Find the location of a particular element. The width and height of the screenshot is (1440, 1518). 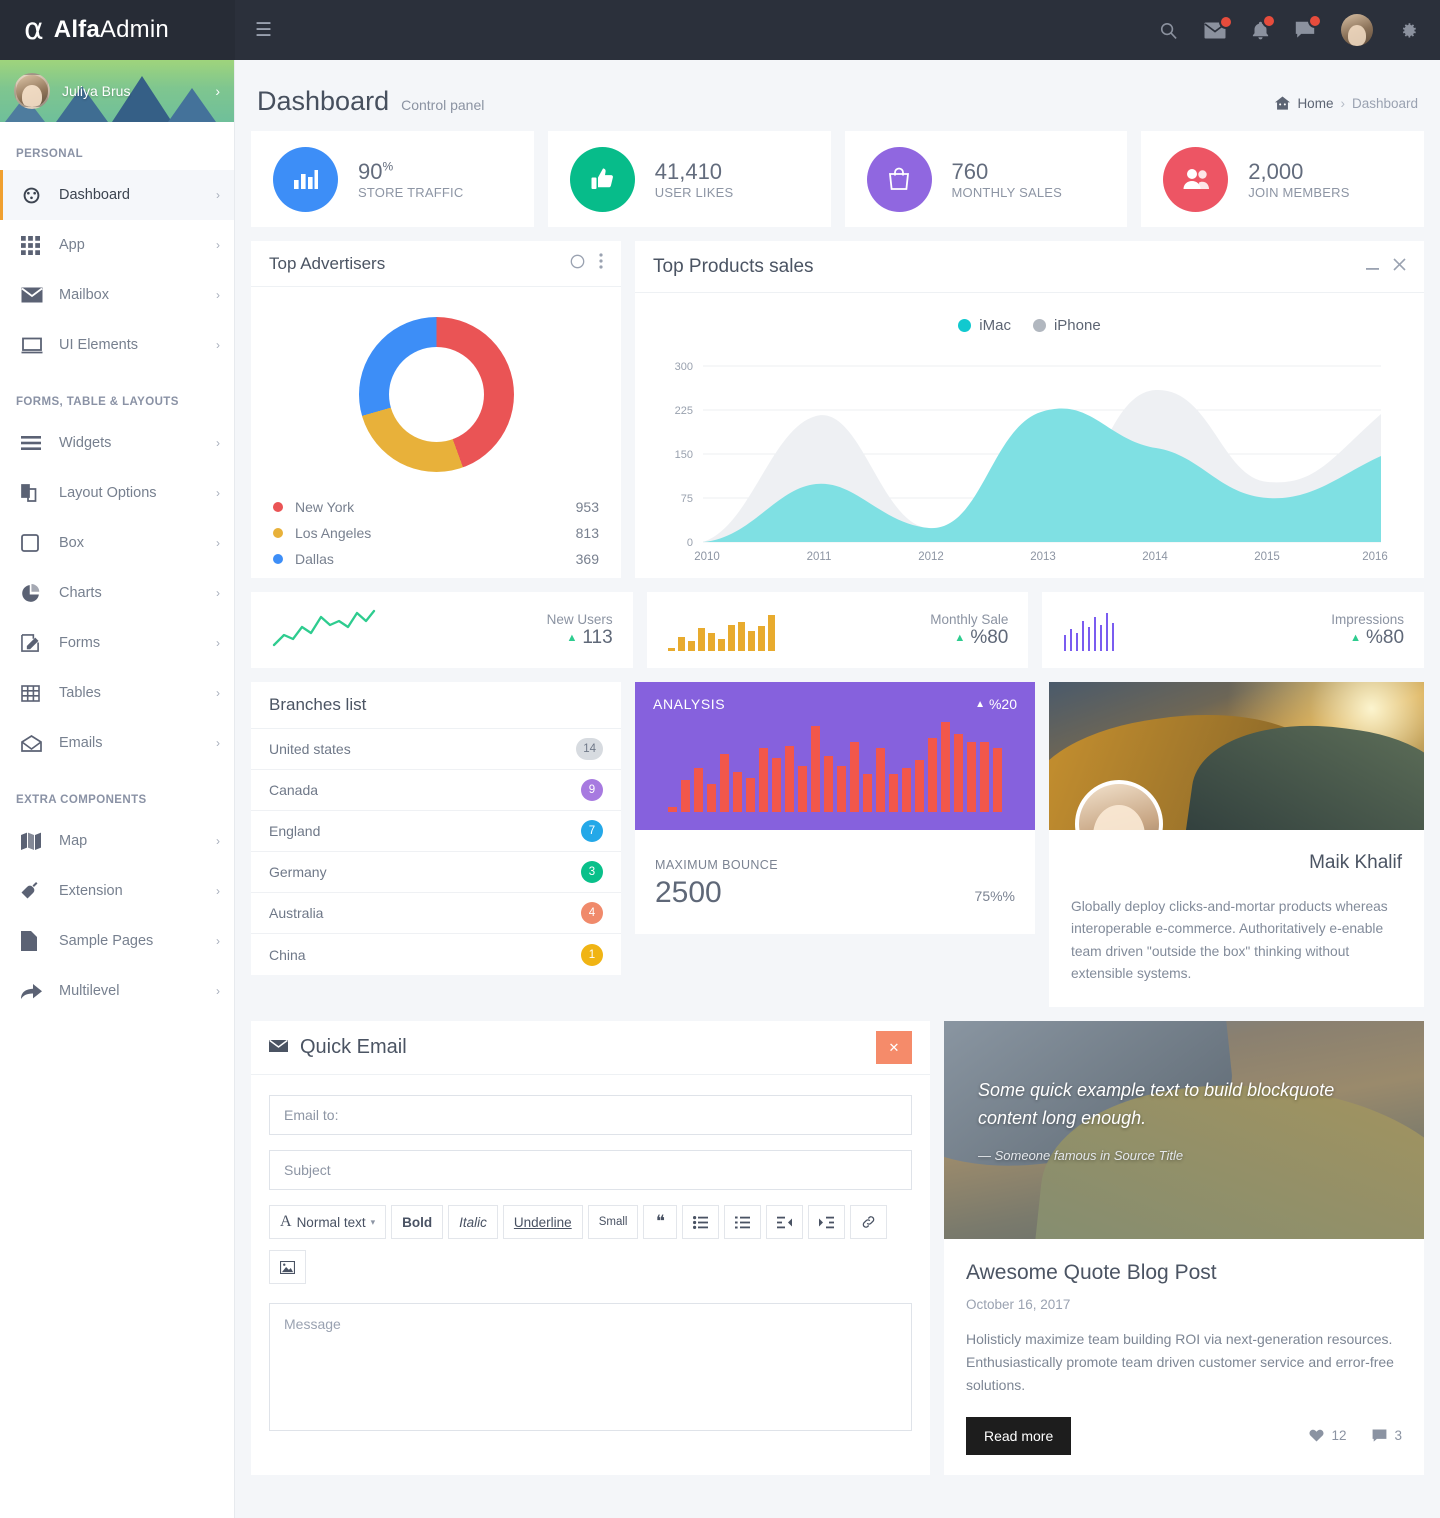

legend-item-imac: iMac is located at coordinates (984, 325).